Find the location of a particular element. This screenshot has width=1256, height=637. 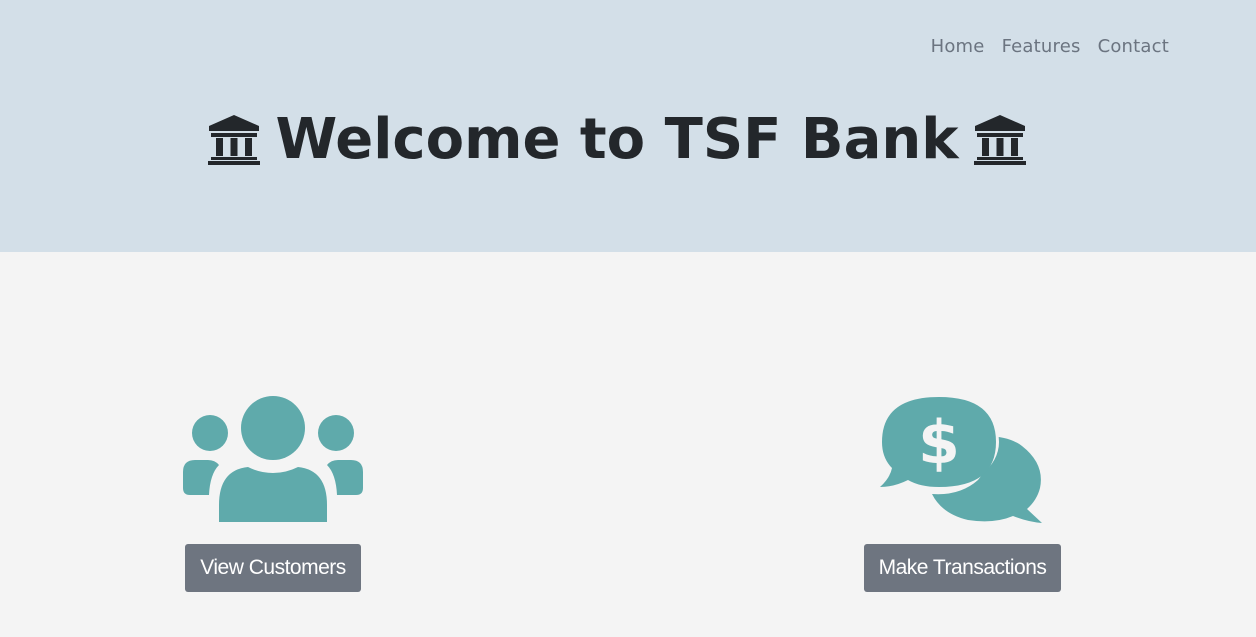

nav-contact-link: Contact is located at coordinates (1133, 46).